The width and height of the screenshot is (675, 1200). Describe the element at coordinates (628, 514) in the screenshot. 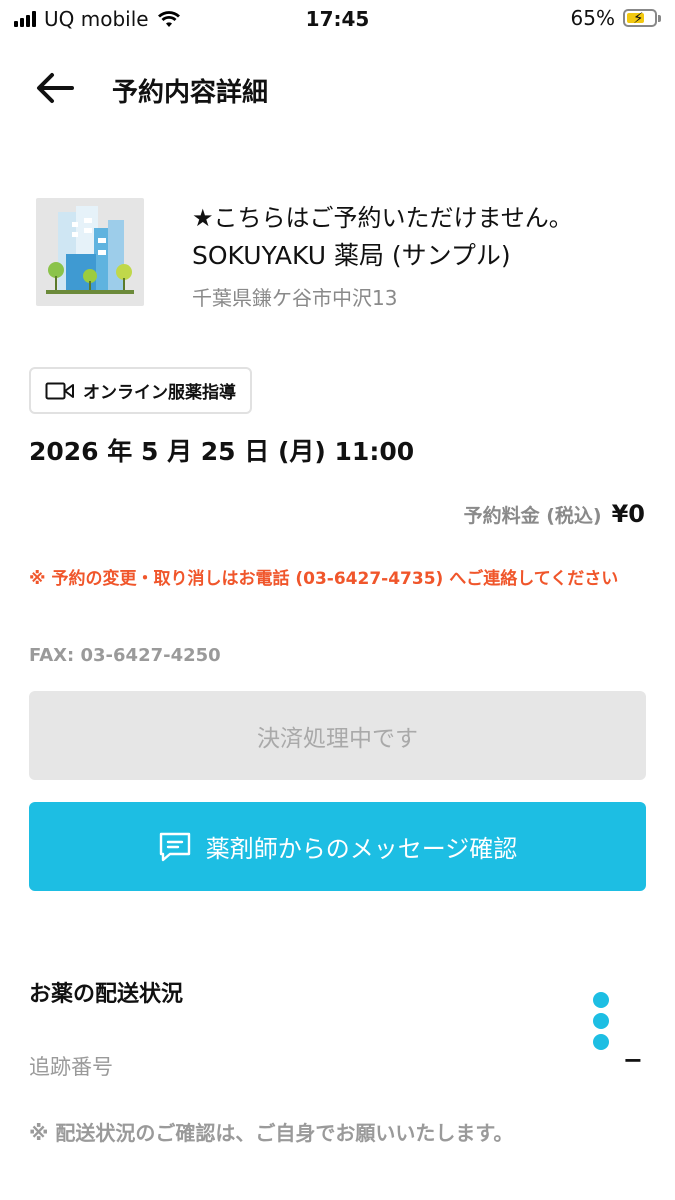

I see `fee-value: ¥0` at that location.